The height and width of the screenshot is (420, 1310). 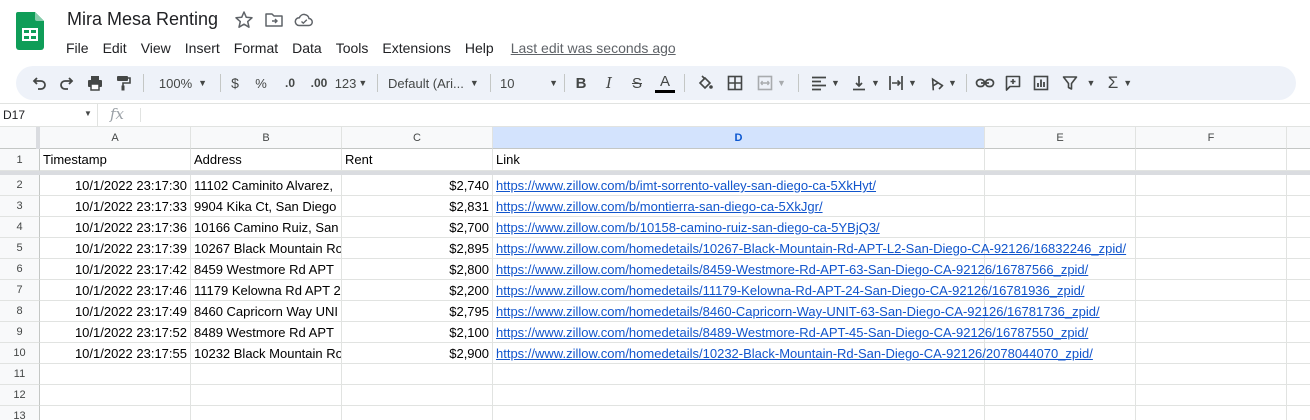 What do you see at coordinates (20, 185) in the screenshot?
I see `row-header-2: 2` at bounding box center [20, 185].